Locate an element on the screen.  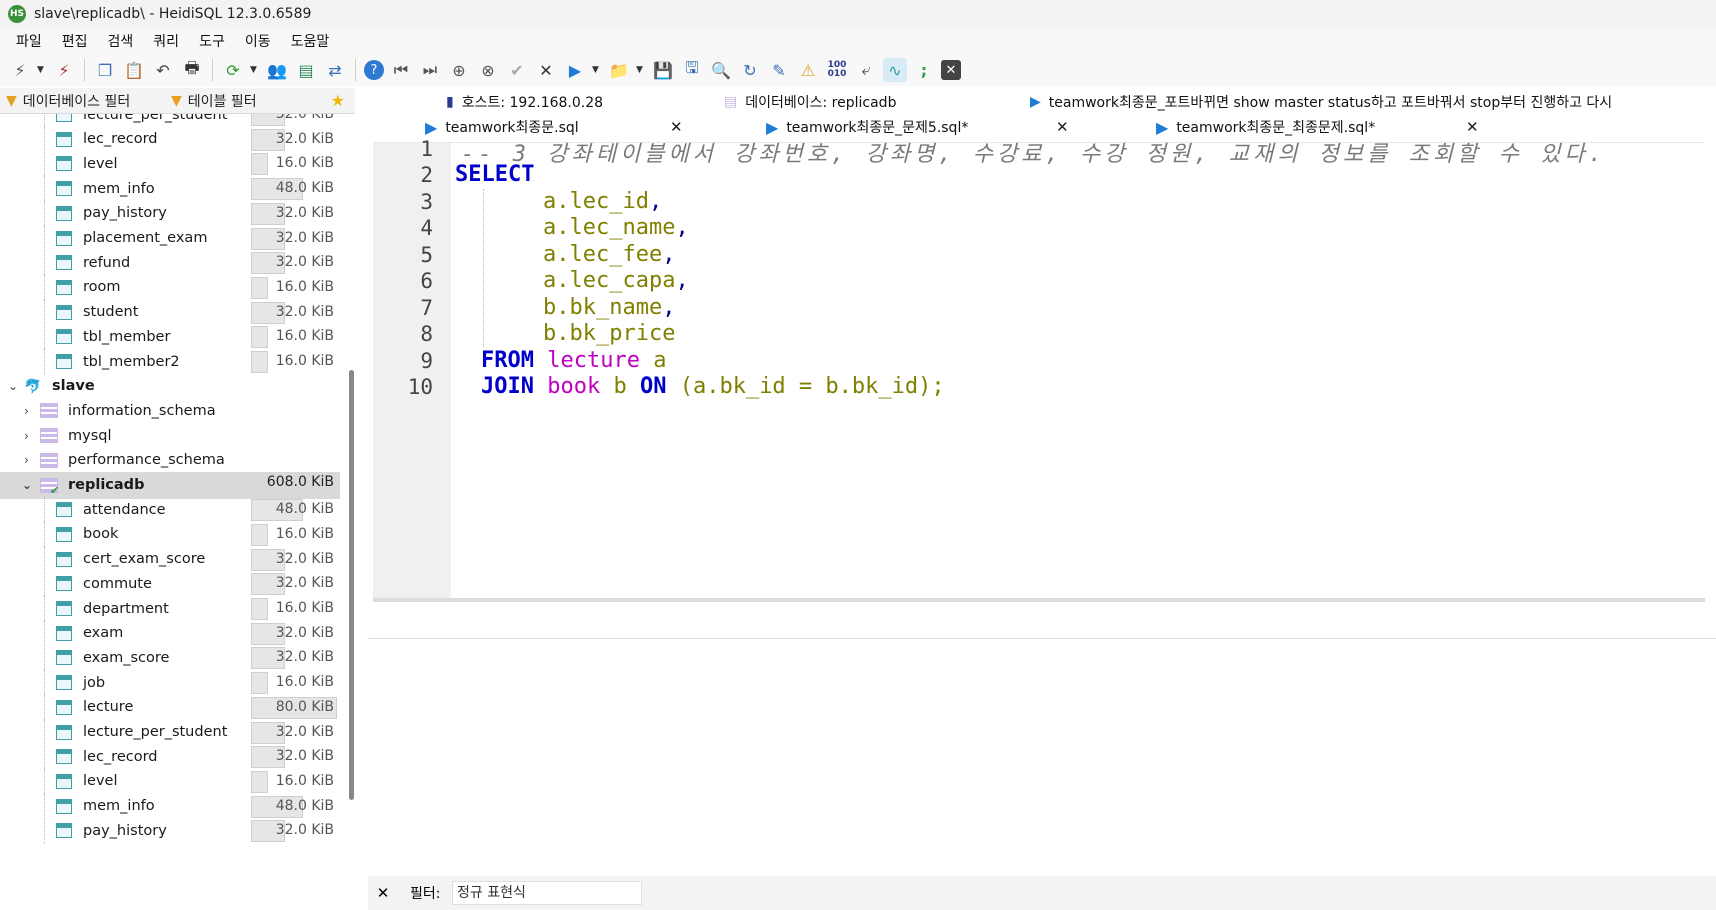
table-row: tbl_member2 16.0 KiB is located at coordinates (170, 361).